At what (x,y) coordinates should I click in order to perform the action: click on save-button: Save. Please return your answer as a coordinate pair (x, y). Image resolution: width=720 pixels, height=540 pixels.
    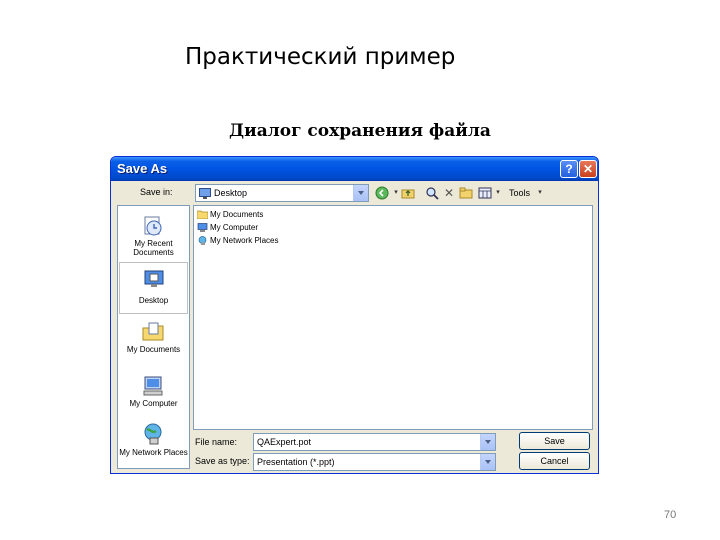
    Looking at the image, I should click on (554, 441).